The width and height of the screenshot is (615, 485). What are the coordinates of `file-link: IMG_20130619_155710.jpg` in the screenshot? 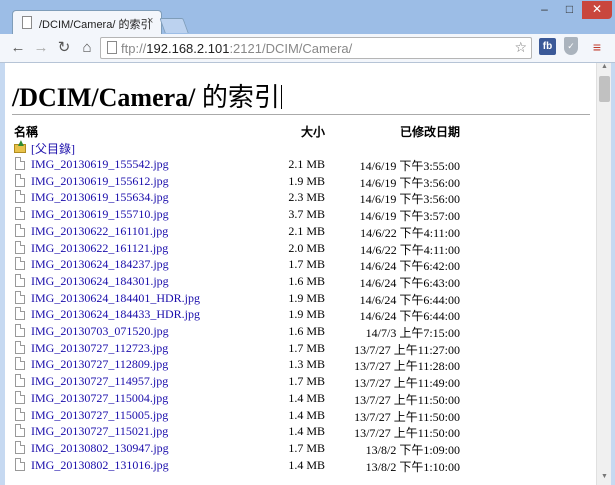 It's located at (100, 214).